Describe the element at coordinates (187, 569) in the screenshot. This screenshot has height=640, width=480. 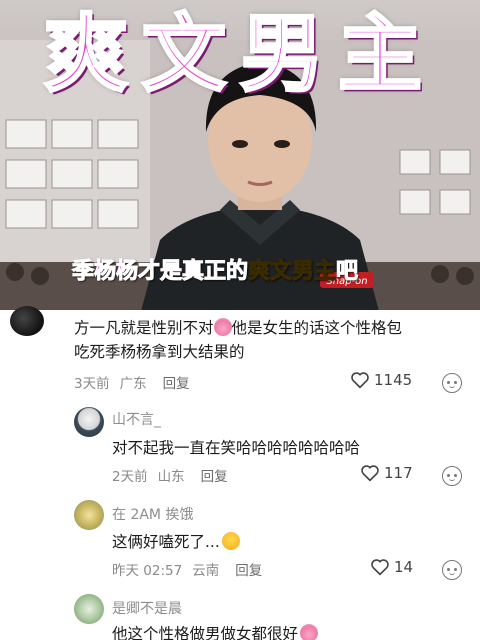
I see `comment-meta: 昨天 02:57 云南 回复` at that location.